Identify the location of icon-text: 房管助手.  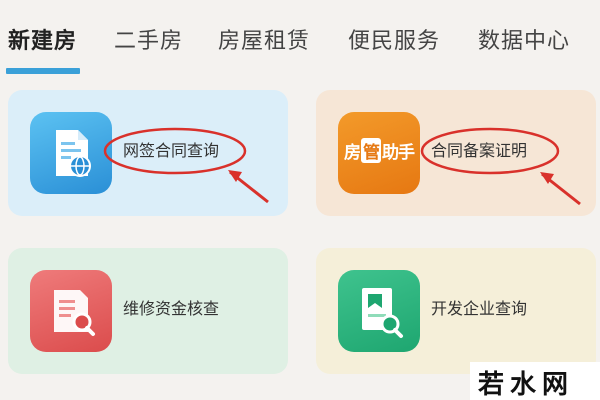
(379, 150).